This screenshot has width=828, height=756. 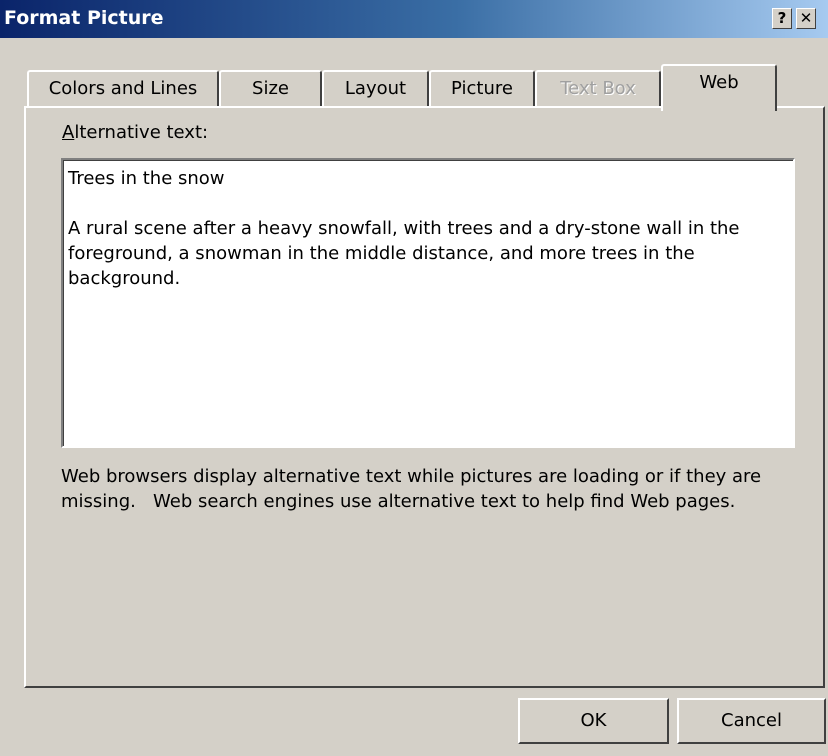 I want to click on alternative-text-label-text: lternative text:, so click(x=141, y=132).